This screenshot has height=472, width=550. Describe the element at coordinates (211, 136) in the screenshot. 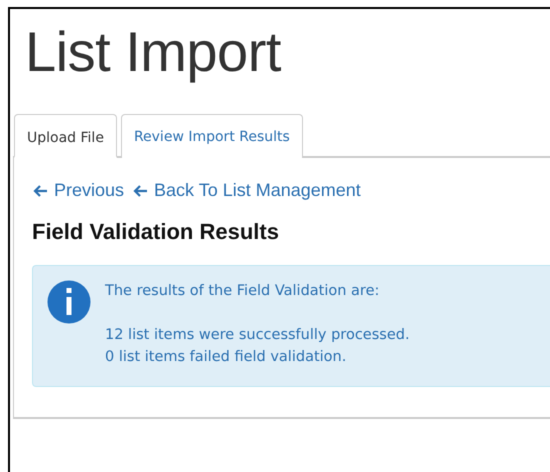

I see `tab: Review Import Results` at that location.